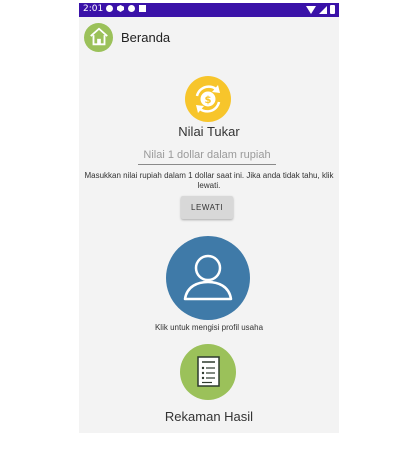 The width and height of the screenshot is (408, 459). What do you see at coordinates (209, 10) in the screenshot?
I see `status-bar: 2:01` at bounding box center [209, 10].